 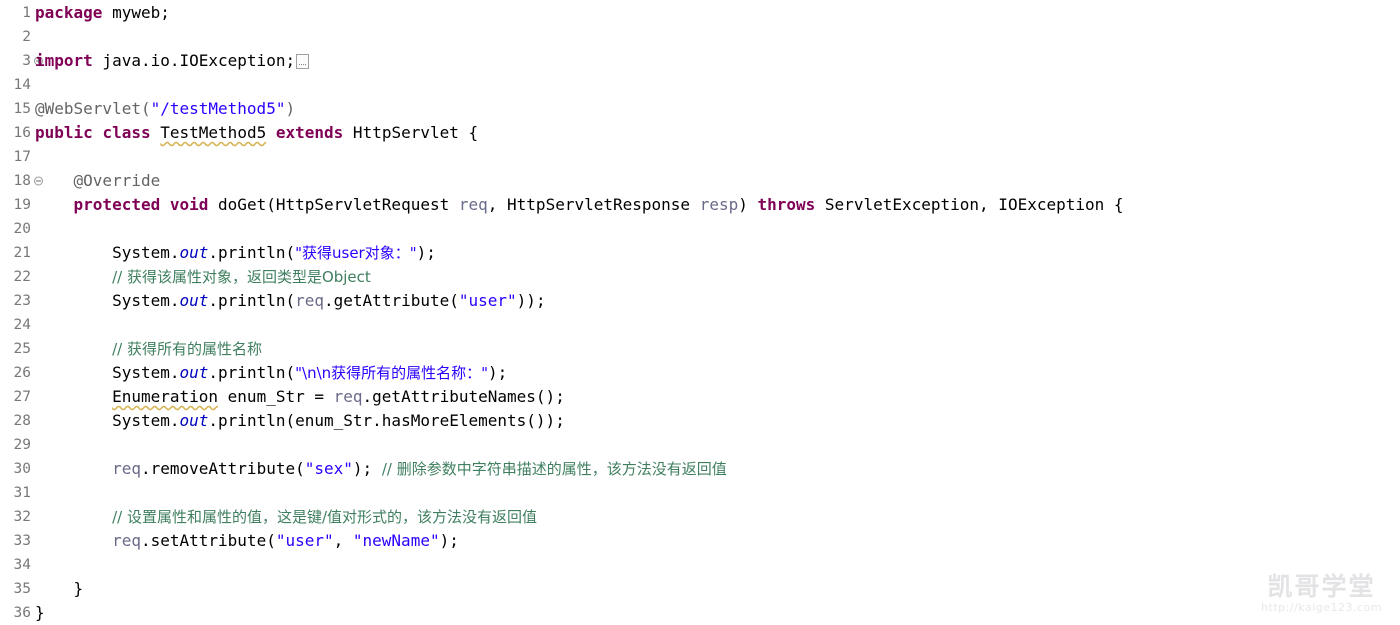 I want to click on gutter-line: 34, so click(x=16, y=565).